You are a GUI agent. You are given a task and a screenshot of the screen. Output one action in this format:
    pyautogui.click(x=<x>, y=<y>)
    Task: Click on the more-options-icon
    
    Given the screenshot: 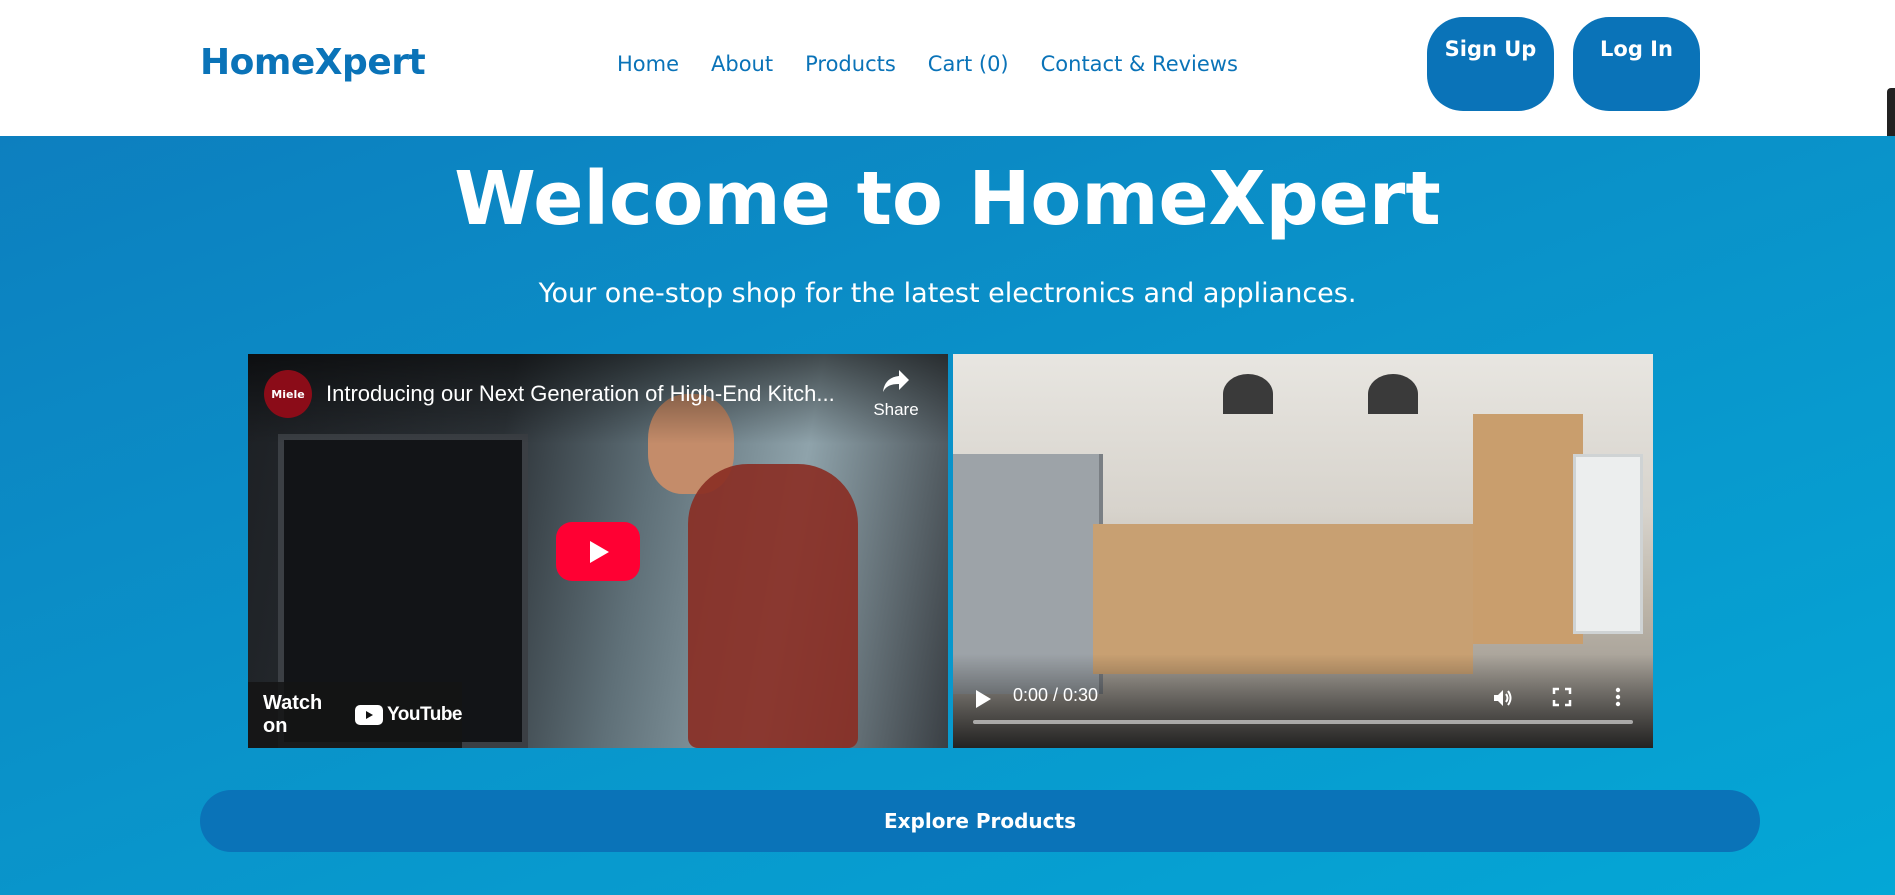 What is the action you would take?
    pyautogui.click(x=1618, y=697)
    